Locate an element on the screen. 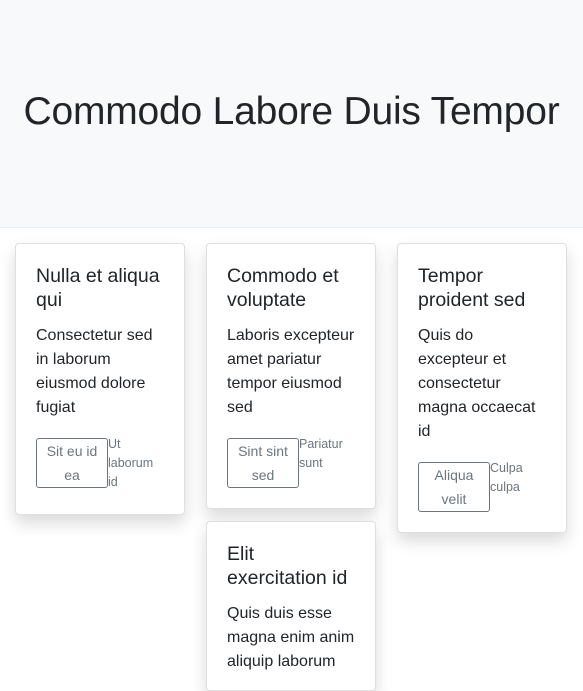 The image size is (583, 691). card-actions: Sint sint sed Pariatur sunt is located at coordinates (291, 461).